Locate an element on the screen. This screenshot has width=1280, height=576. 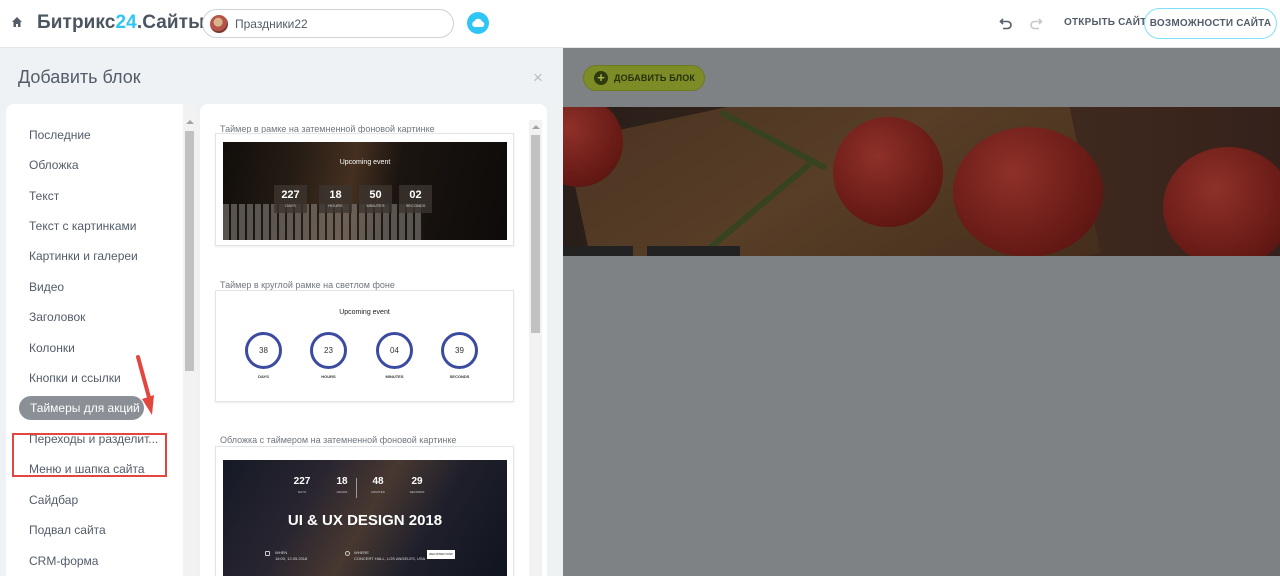
category-item: Заголовок is located at coordinates (57, 317).